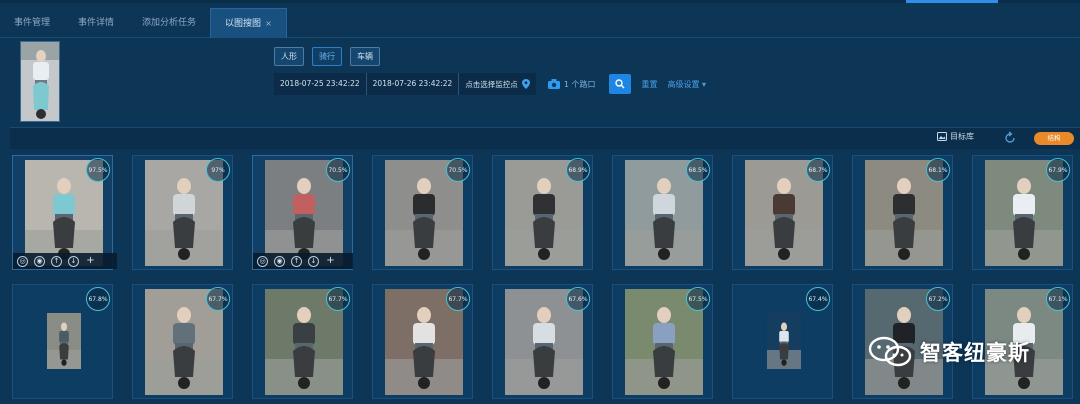  I want to click on camera-count-label: 1 个路口, so click(579, 84).